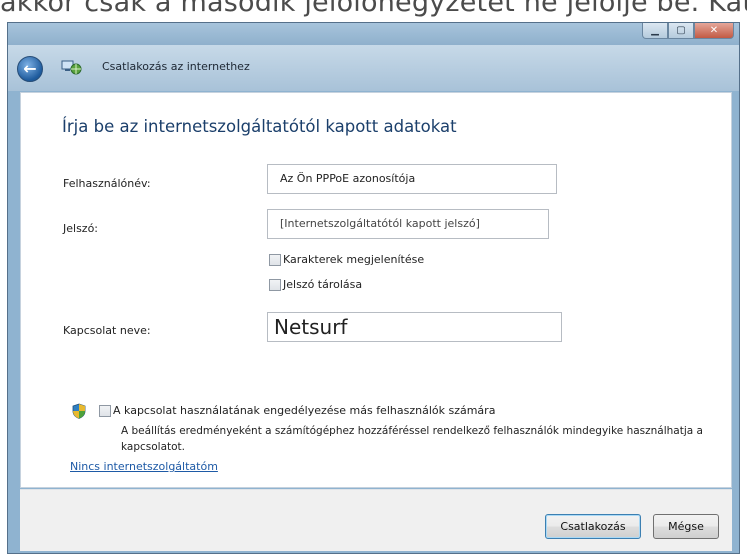 This screenshot has width=747, height=554. I want to click on username-field: Az Ön PPPoE azonosítója, so click(412, 179).